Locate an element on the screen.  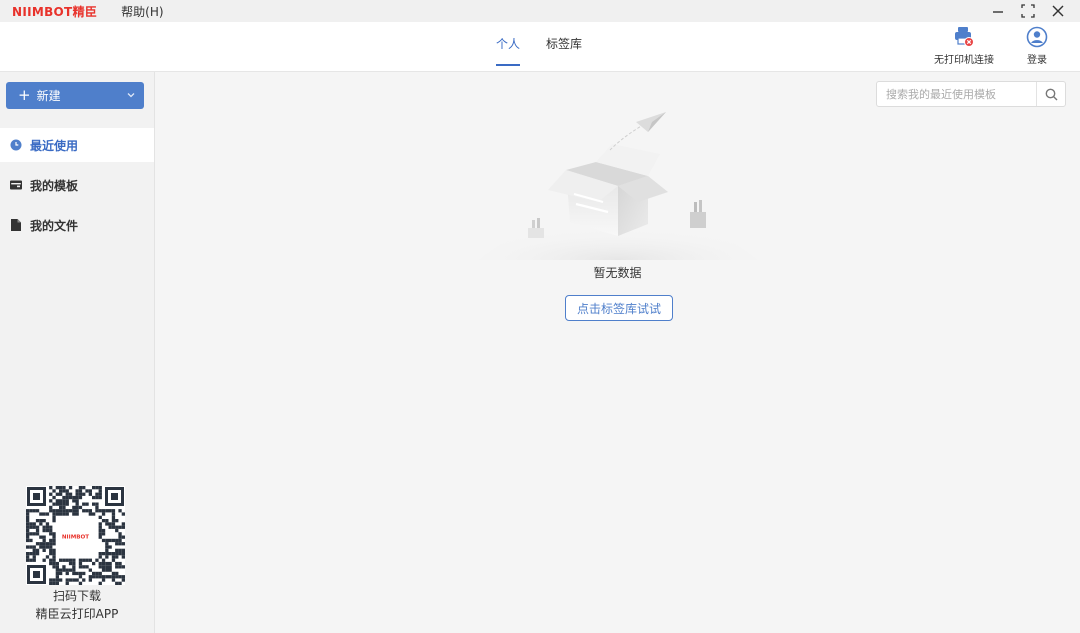
clock-icon is located at coordinates (16, 145).